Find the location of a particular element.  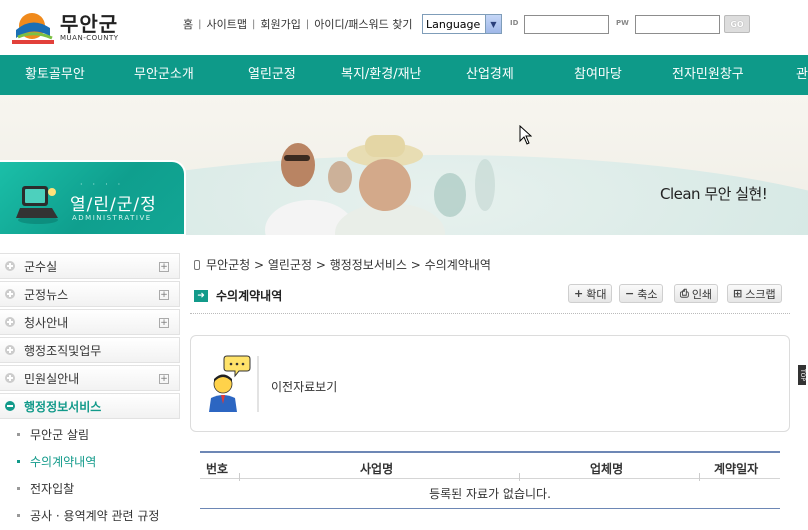

chevron-down-icon: ▼ is located at coordinates (493, 24).